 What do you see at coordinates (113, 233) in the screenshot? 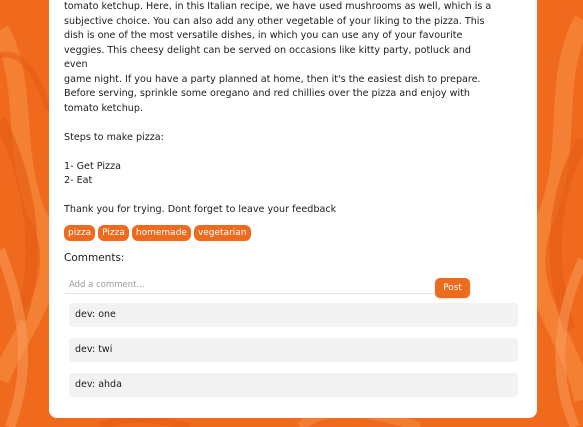
I see `tag-chip: Pizza` at bounding box center [113, 233].